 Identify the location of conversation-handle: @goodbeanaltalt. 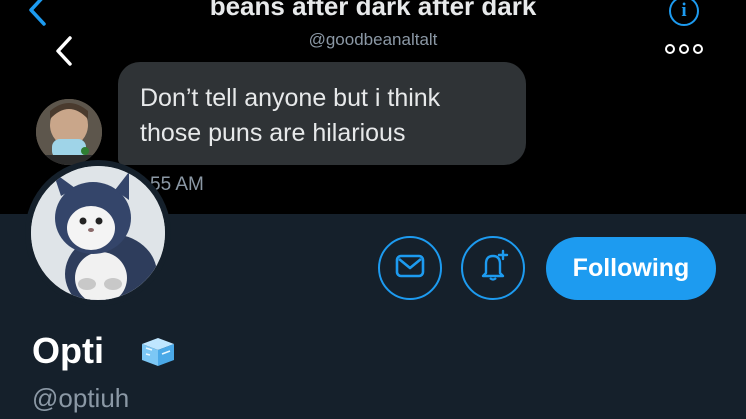
(373, 39).